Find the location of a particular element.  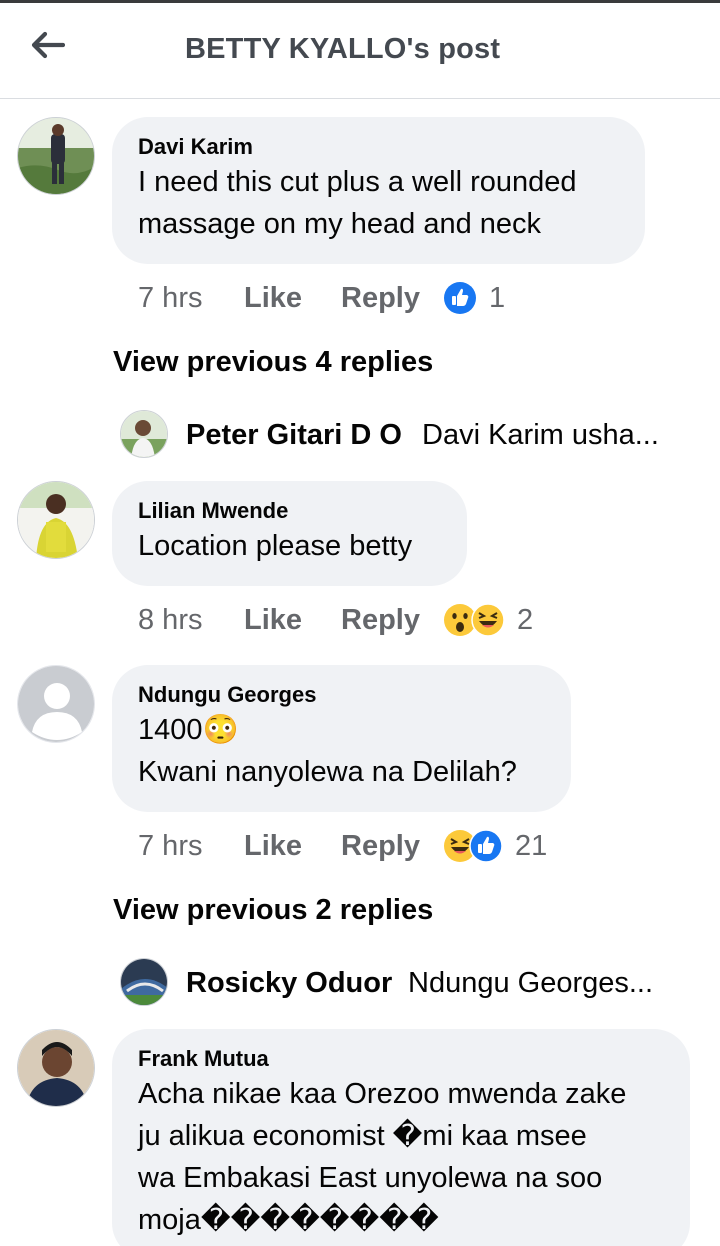

comment-author: Frank Mutua is located at coordinates (401, 1059).